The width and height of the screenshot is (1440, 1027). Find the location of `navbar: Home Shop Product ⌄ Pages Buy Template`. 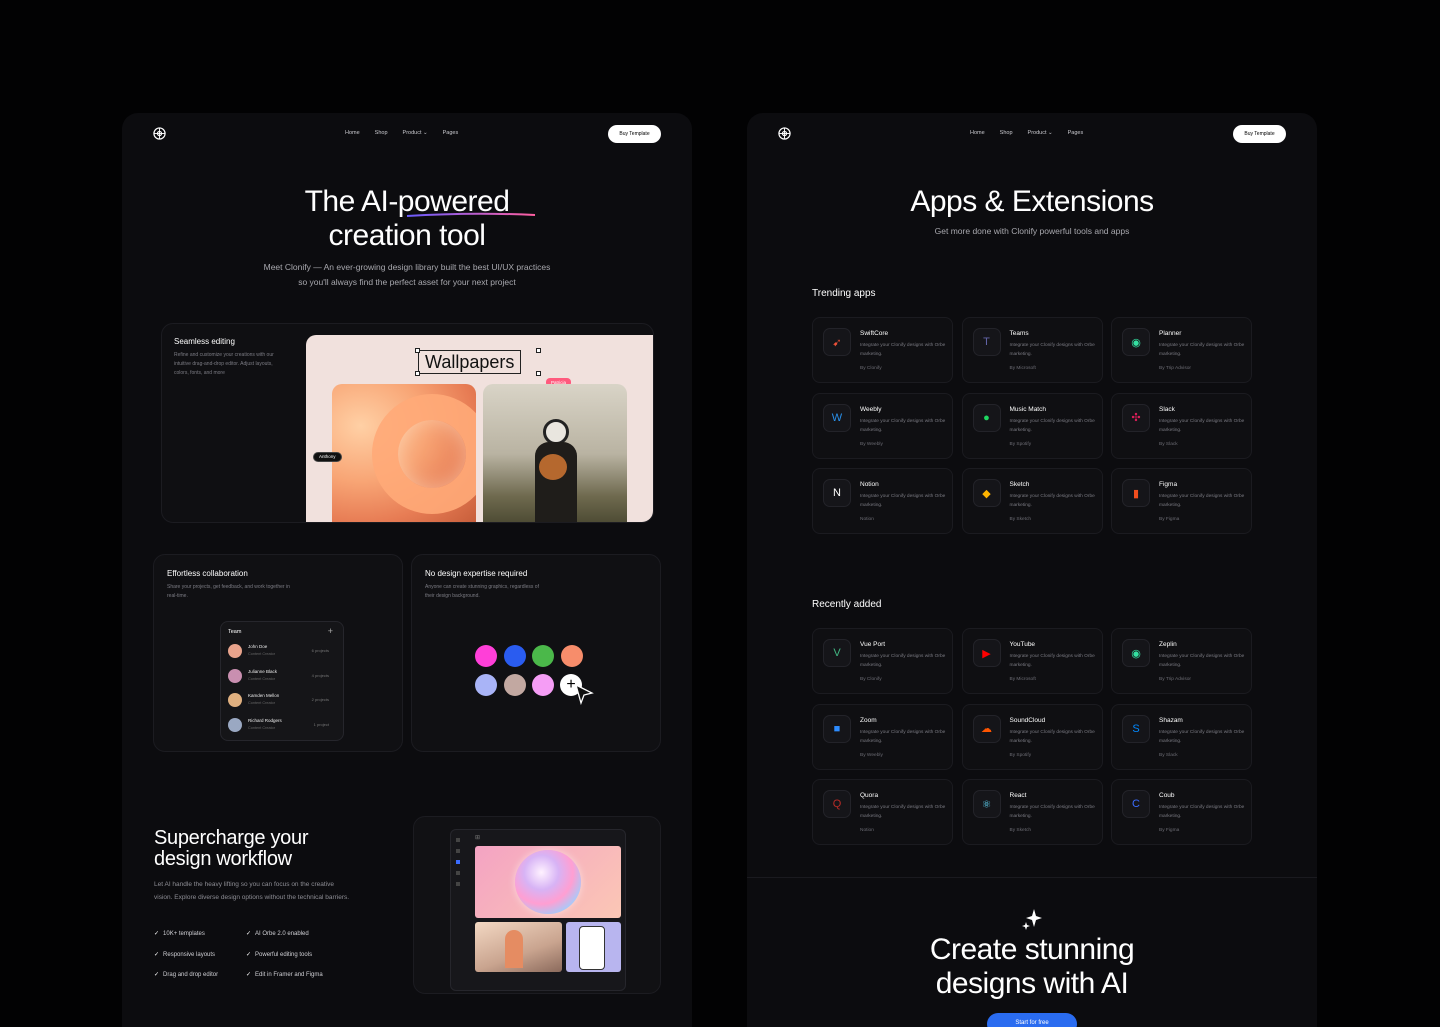

navbar: Home Shop Product ⌄ Pages Buy Template is located at coordinates (407, 134).